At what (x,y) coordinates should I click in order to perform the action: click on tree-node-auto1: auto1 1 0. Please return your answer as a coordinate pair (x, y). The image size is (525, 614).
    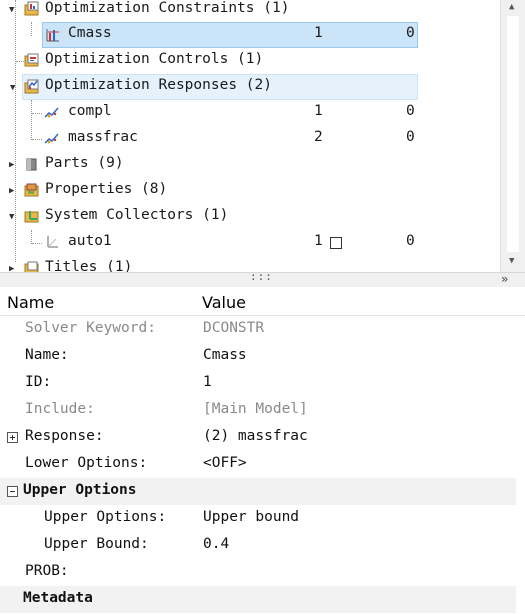
    Looking at the image, I should click on (250, 243).